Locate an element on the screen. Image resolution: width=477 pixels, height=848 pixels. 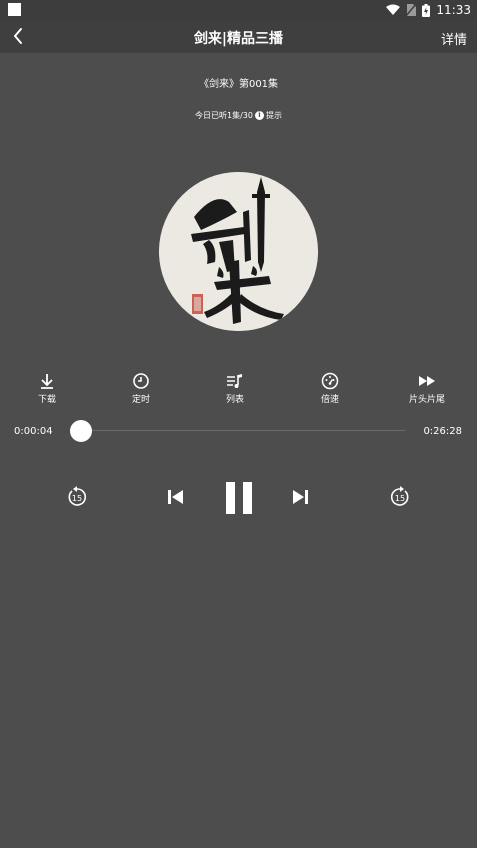
header-bar: 剑来|精品三播 详情 is located at coordinates (238, 36).